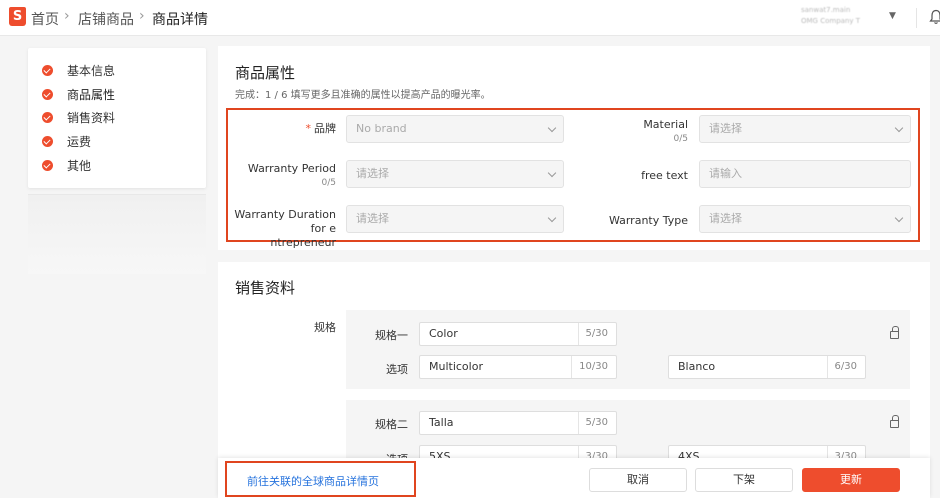 This screenshot has height=498, width=940. I want to click on warranty-duration-label: Warranty Duration for e ntrepreneur, so click(285, 228).